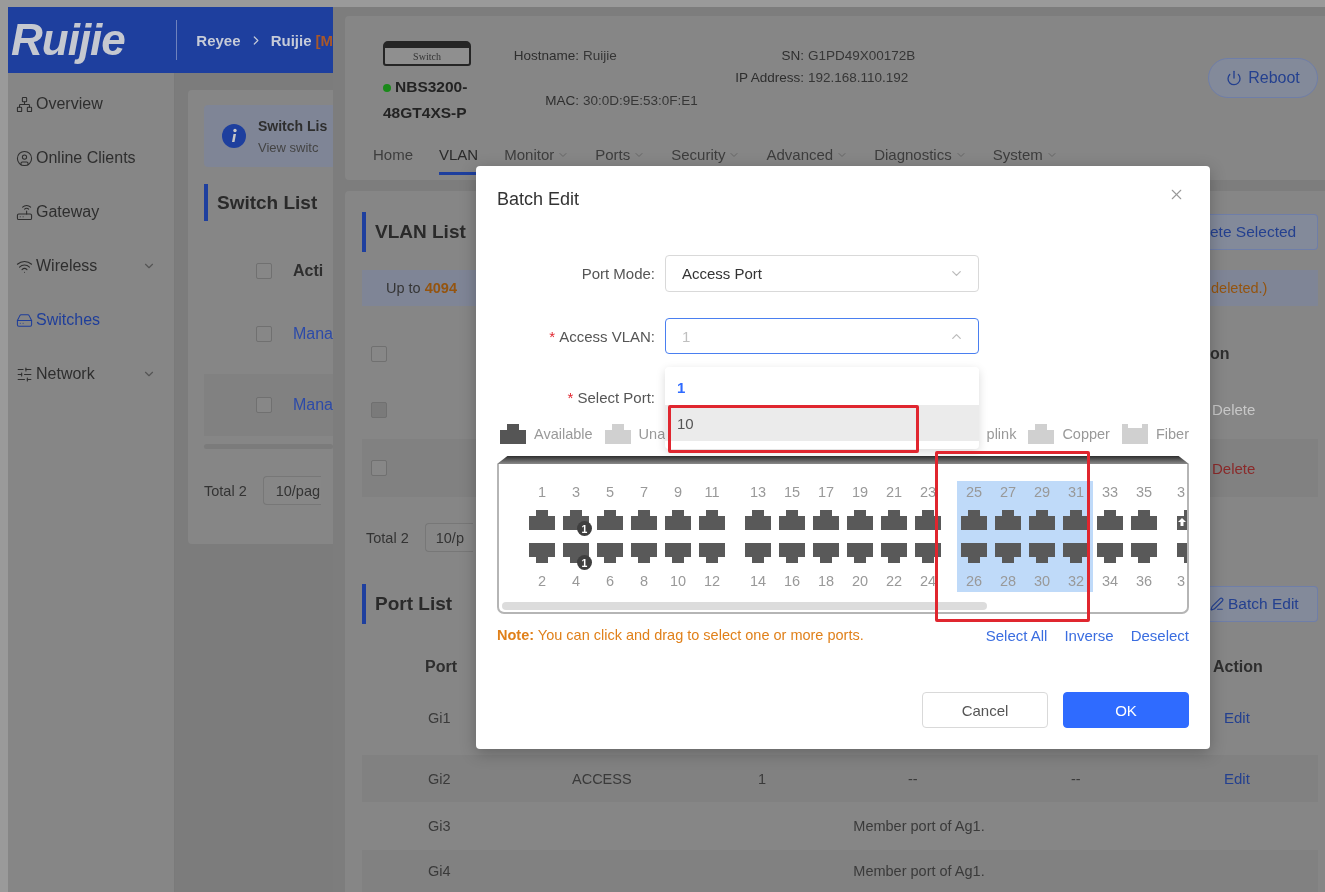  What do you see at coordinates (1042, 508) in the screenshot?
I see `port: 29` at bounding box center [1042, 508].